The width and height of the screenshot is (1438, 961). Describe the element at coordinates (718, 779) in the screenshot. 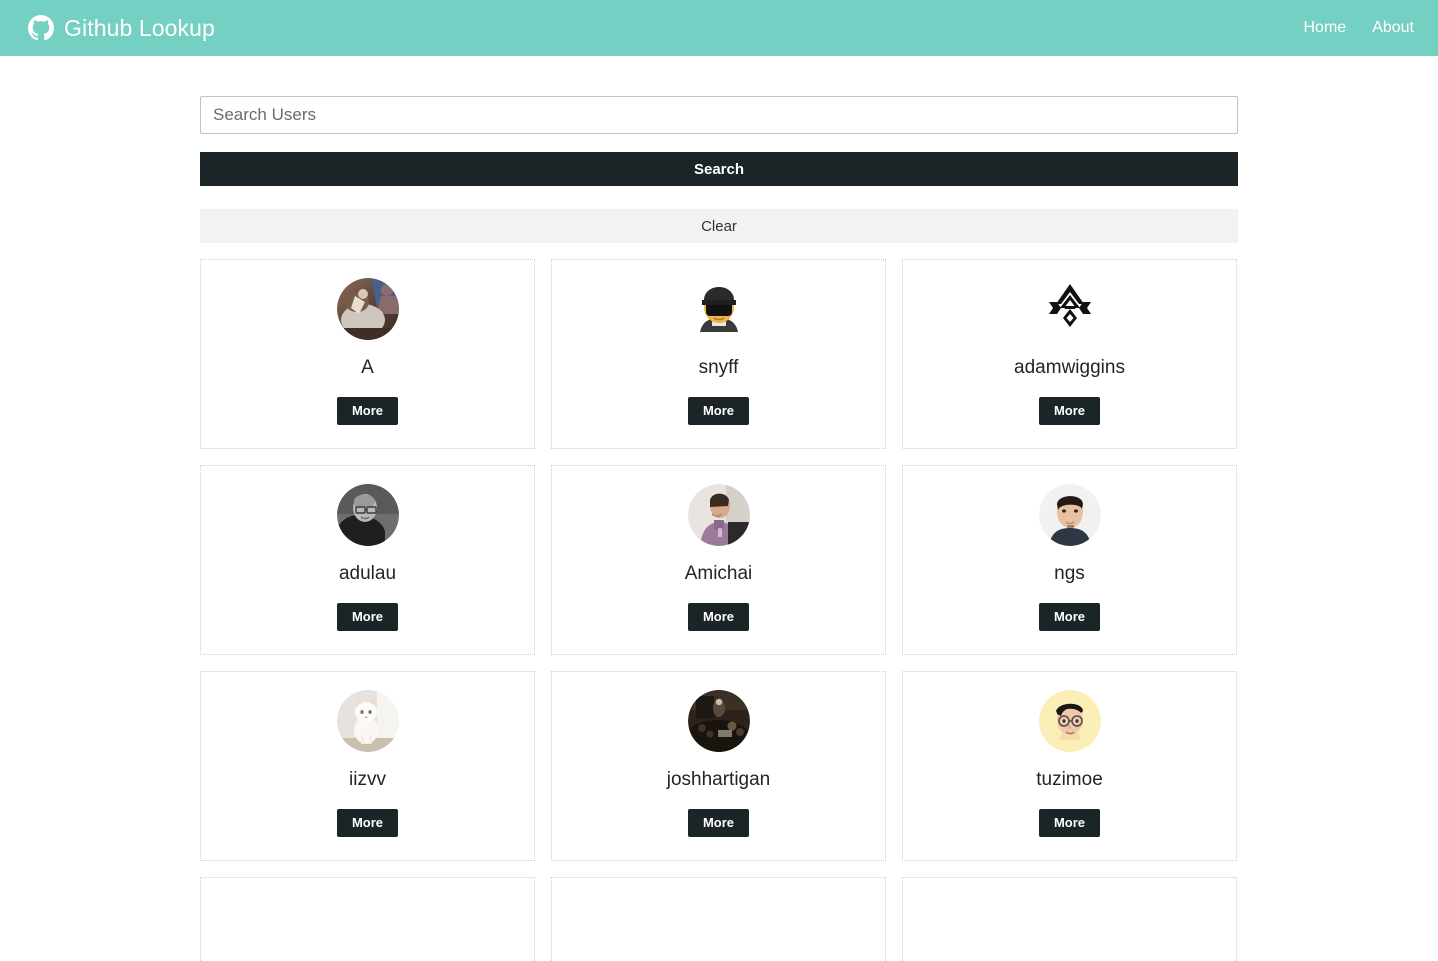

I see `user-login: joshhartigan` at that location.